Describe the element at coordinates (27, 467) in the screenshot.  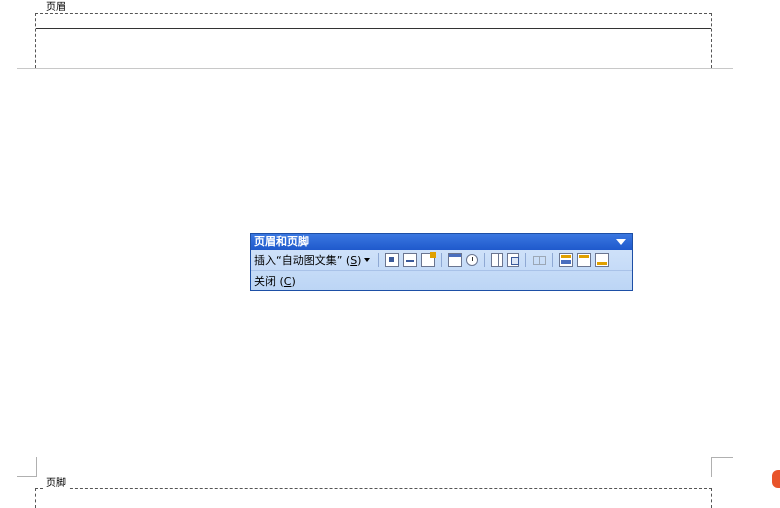
I see `crop-mark-bottom-left` at that location.